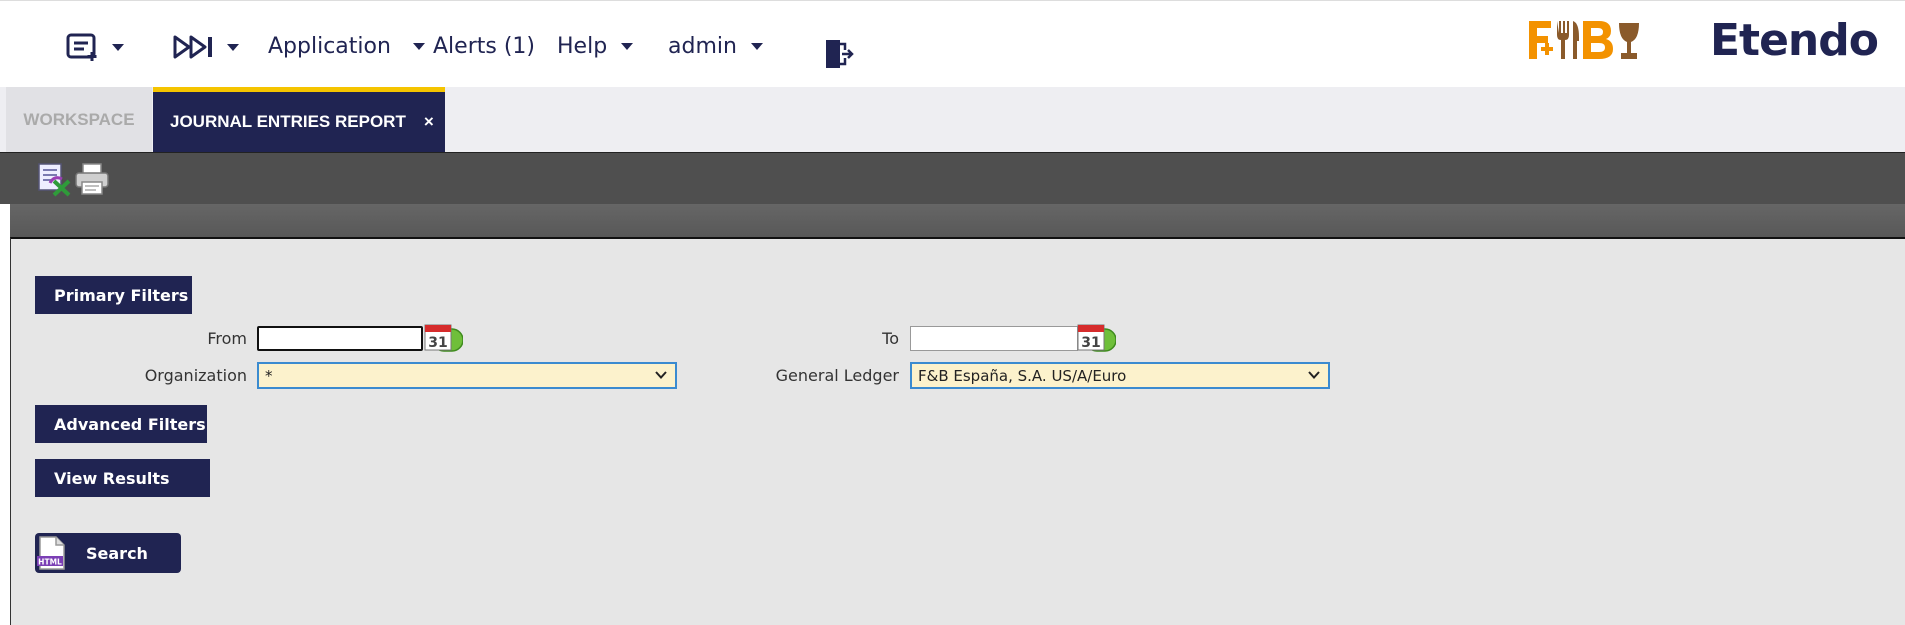 The height and width of the screenshot is (625, 1905). I want to click on printer-icon, so click(92, 179).